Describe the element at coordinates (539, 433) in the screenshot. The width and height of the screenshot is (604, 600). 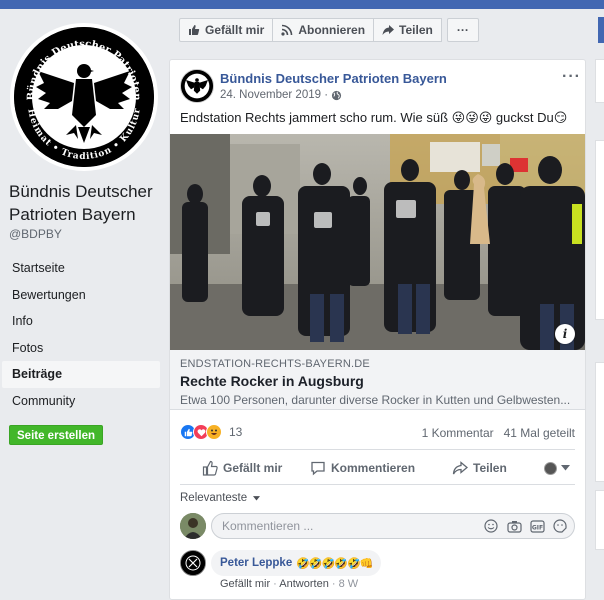
I see `shares-count-link: 41 Mal geteilt` at that location.